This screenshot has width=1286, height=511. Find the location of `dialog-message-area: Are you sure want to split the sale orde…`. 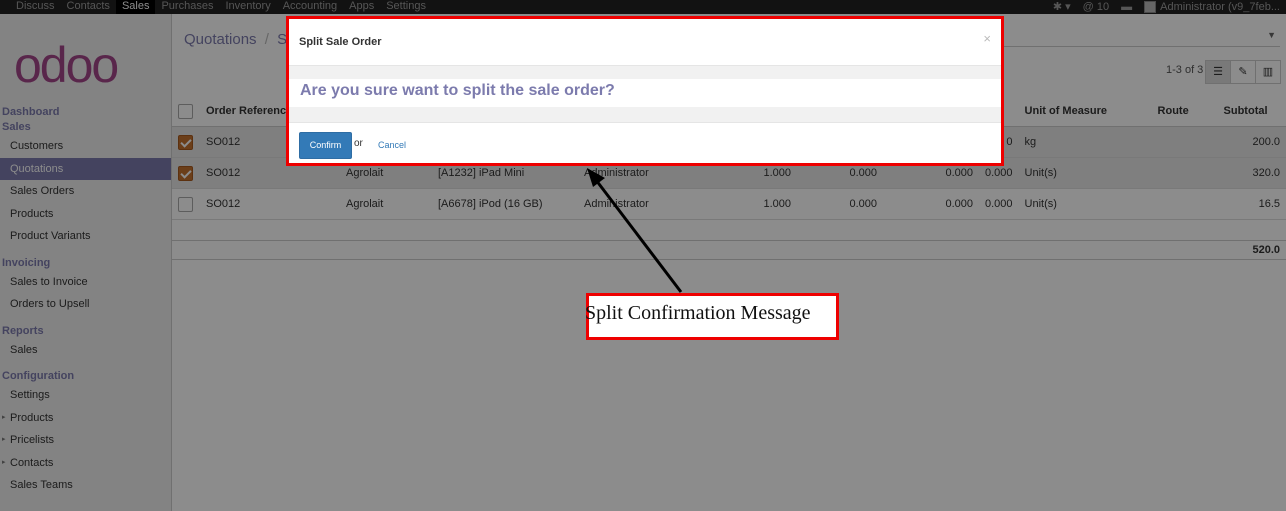

dialog-message-area: Are you sure want to split the sale orde… is located at coordinates (645, 93).